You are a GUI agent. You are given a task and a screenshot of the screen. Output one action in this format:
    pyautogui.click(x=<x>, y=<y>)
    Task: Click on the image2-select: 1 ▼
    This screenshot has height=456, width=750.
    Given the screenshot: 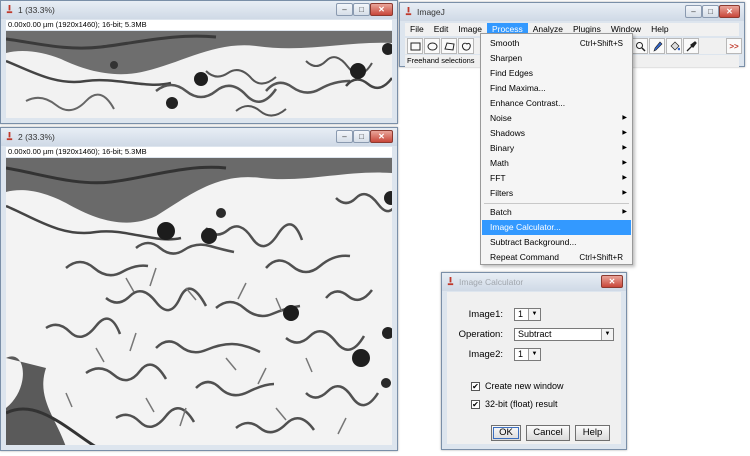 What is the action you would take?
    pyautogui.click(x=527, y=354)
    